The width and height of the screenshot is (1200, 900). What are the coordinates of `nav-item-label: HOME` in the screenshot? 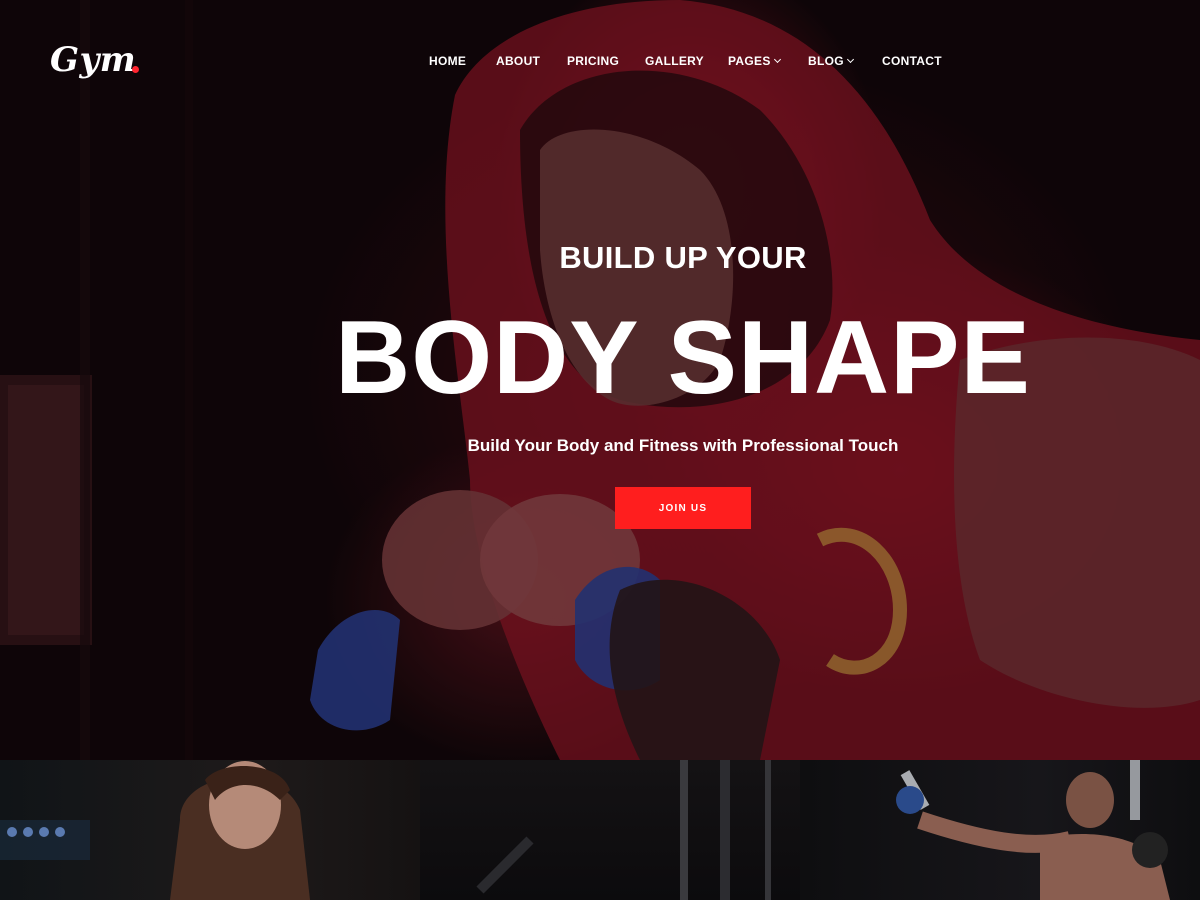 It's located at (448, 61).